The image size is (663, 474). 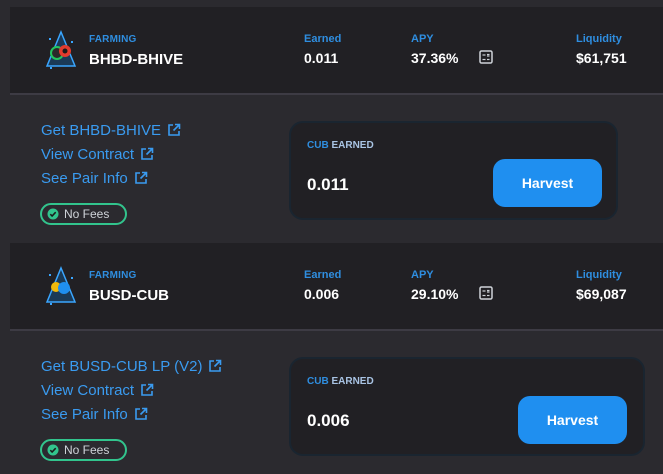 I want to click on liquidity-value: $69,087, so click(x=601, y=294).